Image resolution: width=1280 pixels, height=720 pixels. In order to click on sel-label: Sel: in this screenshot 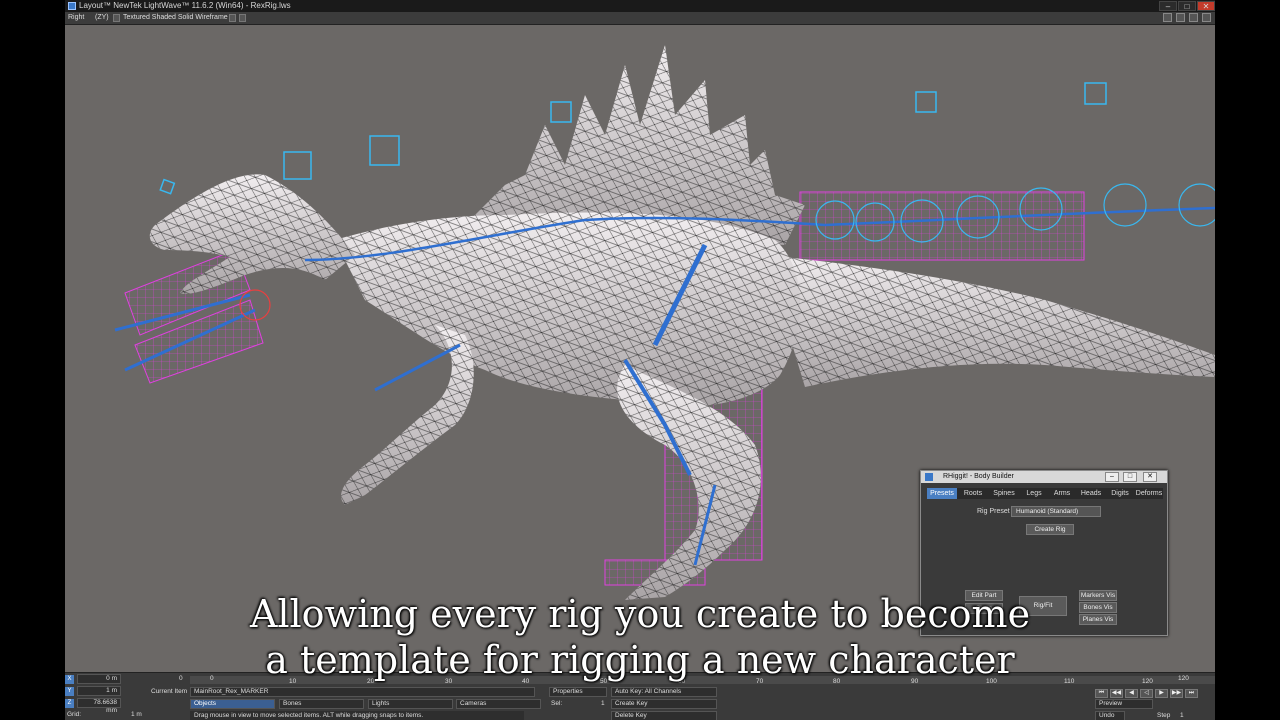, I will do `click(557, 703)`.